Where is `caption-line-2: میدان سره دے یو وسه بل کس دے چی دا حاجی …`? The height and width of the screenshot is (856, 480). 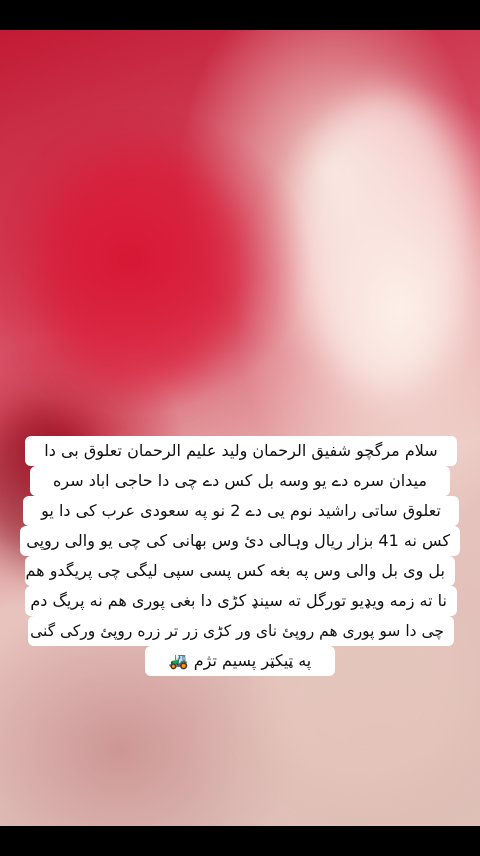 caption-line-2: میدان سره دے یو وسه بل کس دے چی دا حاجی … is located at coordinates (240, 481).